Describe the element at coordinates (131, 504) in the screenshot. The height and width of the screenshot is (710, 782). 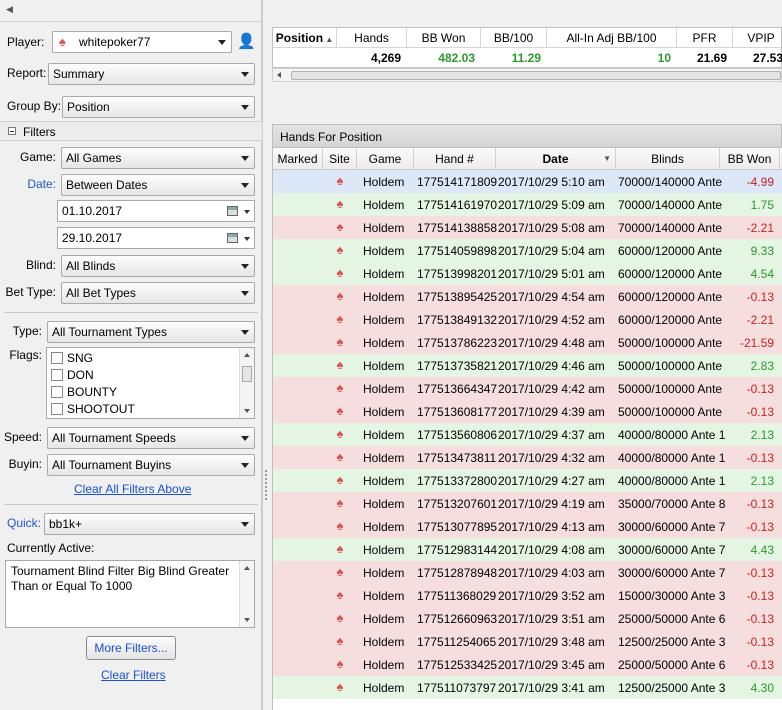
I see `divider` at that location.